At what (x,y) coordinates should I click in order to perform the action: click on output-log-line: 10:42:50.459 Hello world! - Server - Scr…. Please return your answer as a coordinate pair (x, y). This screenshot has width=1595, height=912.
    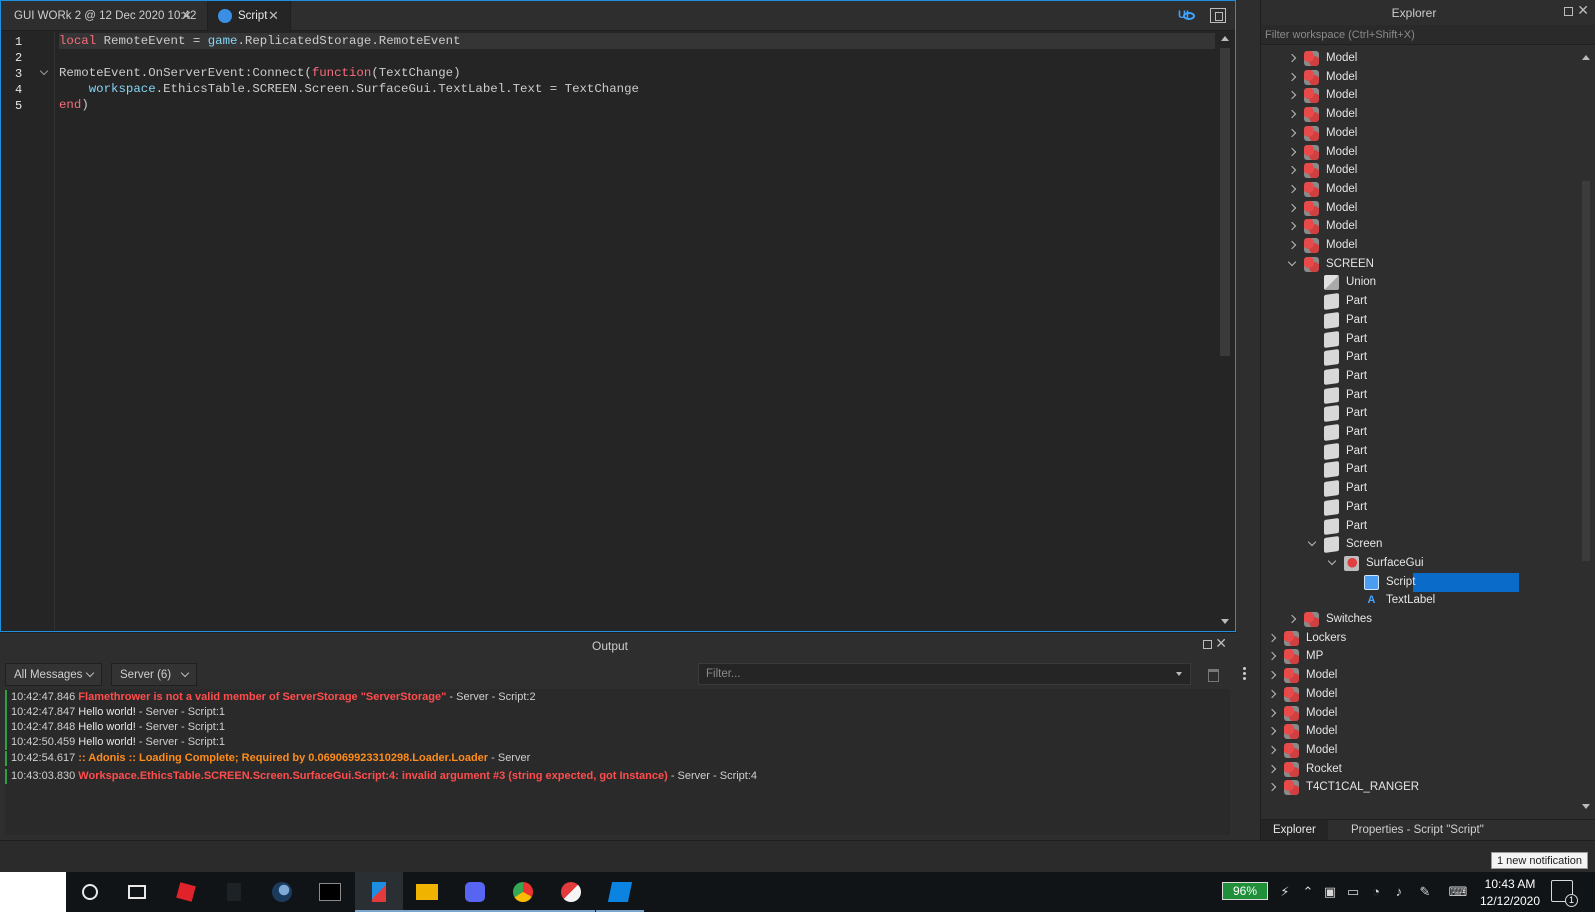
    Looking at the image, I should click on (115, 742).